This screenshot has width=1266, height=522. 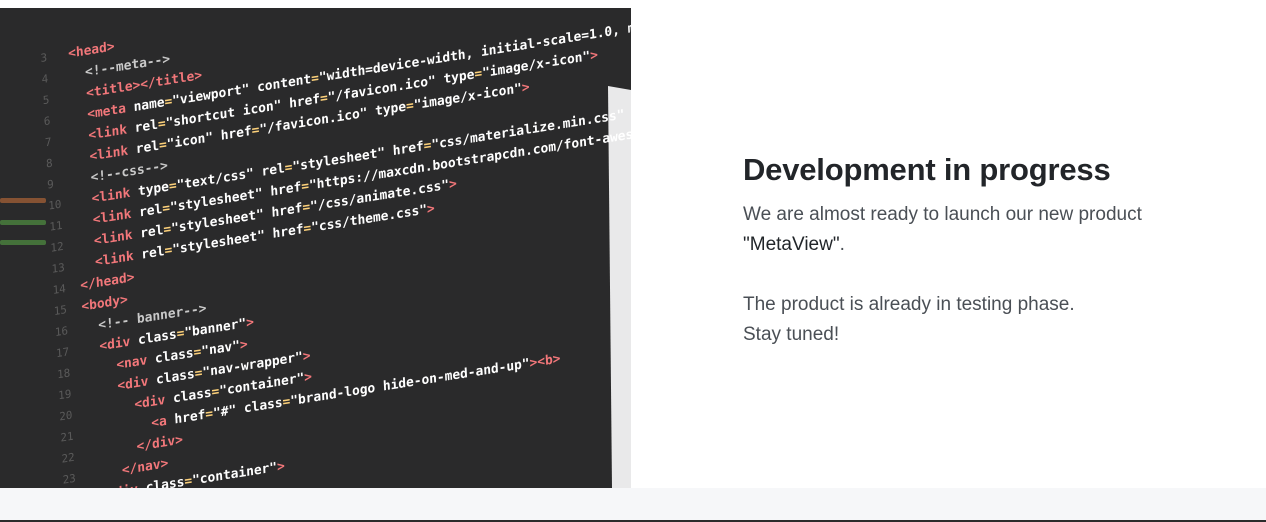 I want to click on closing-line: Stay tuned!, so click(x=791, y=334).